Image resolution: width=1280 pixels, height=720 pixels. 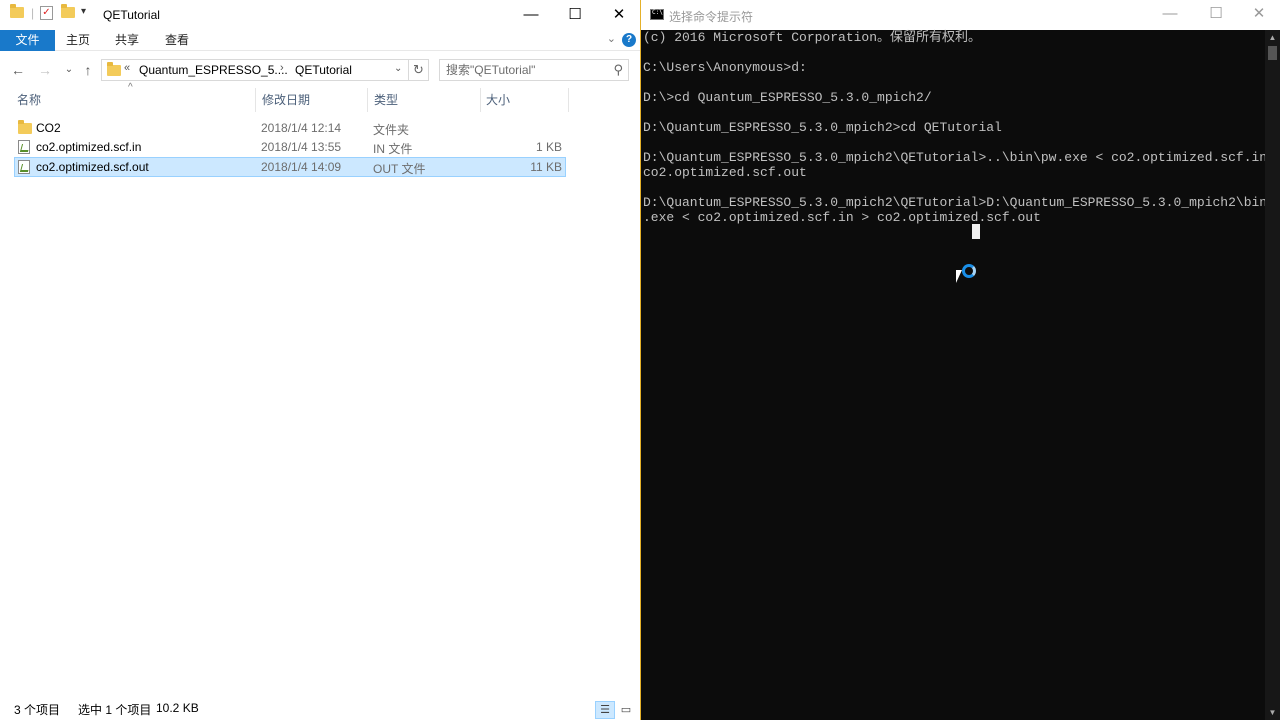 I want to click on window-title: QETutorial, so click(x=131, y=15).